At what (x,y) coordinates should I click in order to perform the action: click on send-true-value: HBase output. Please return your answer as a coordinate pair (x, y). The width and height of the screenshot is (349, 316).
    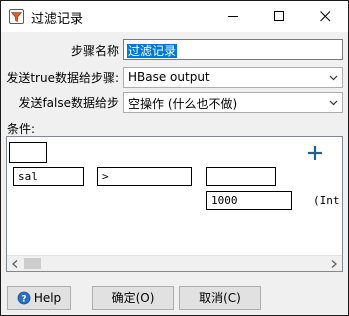
    Looking at the image, I should click on (169, 77).